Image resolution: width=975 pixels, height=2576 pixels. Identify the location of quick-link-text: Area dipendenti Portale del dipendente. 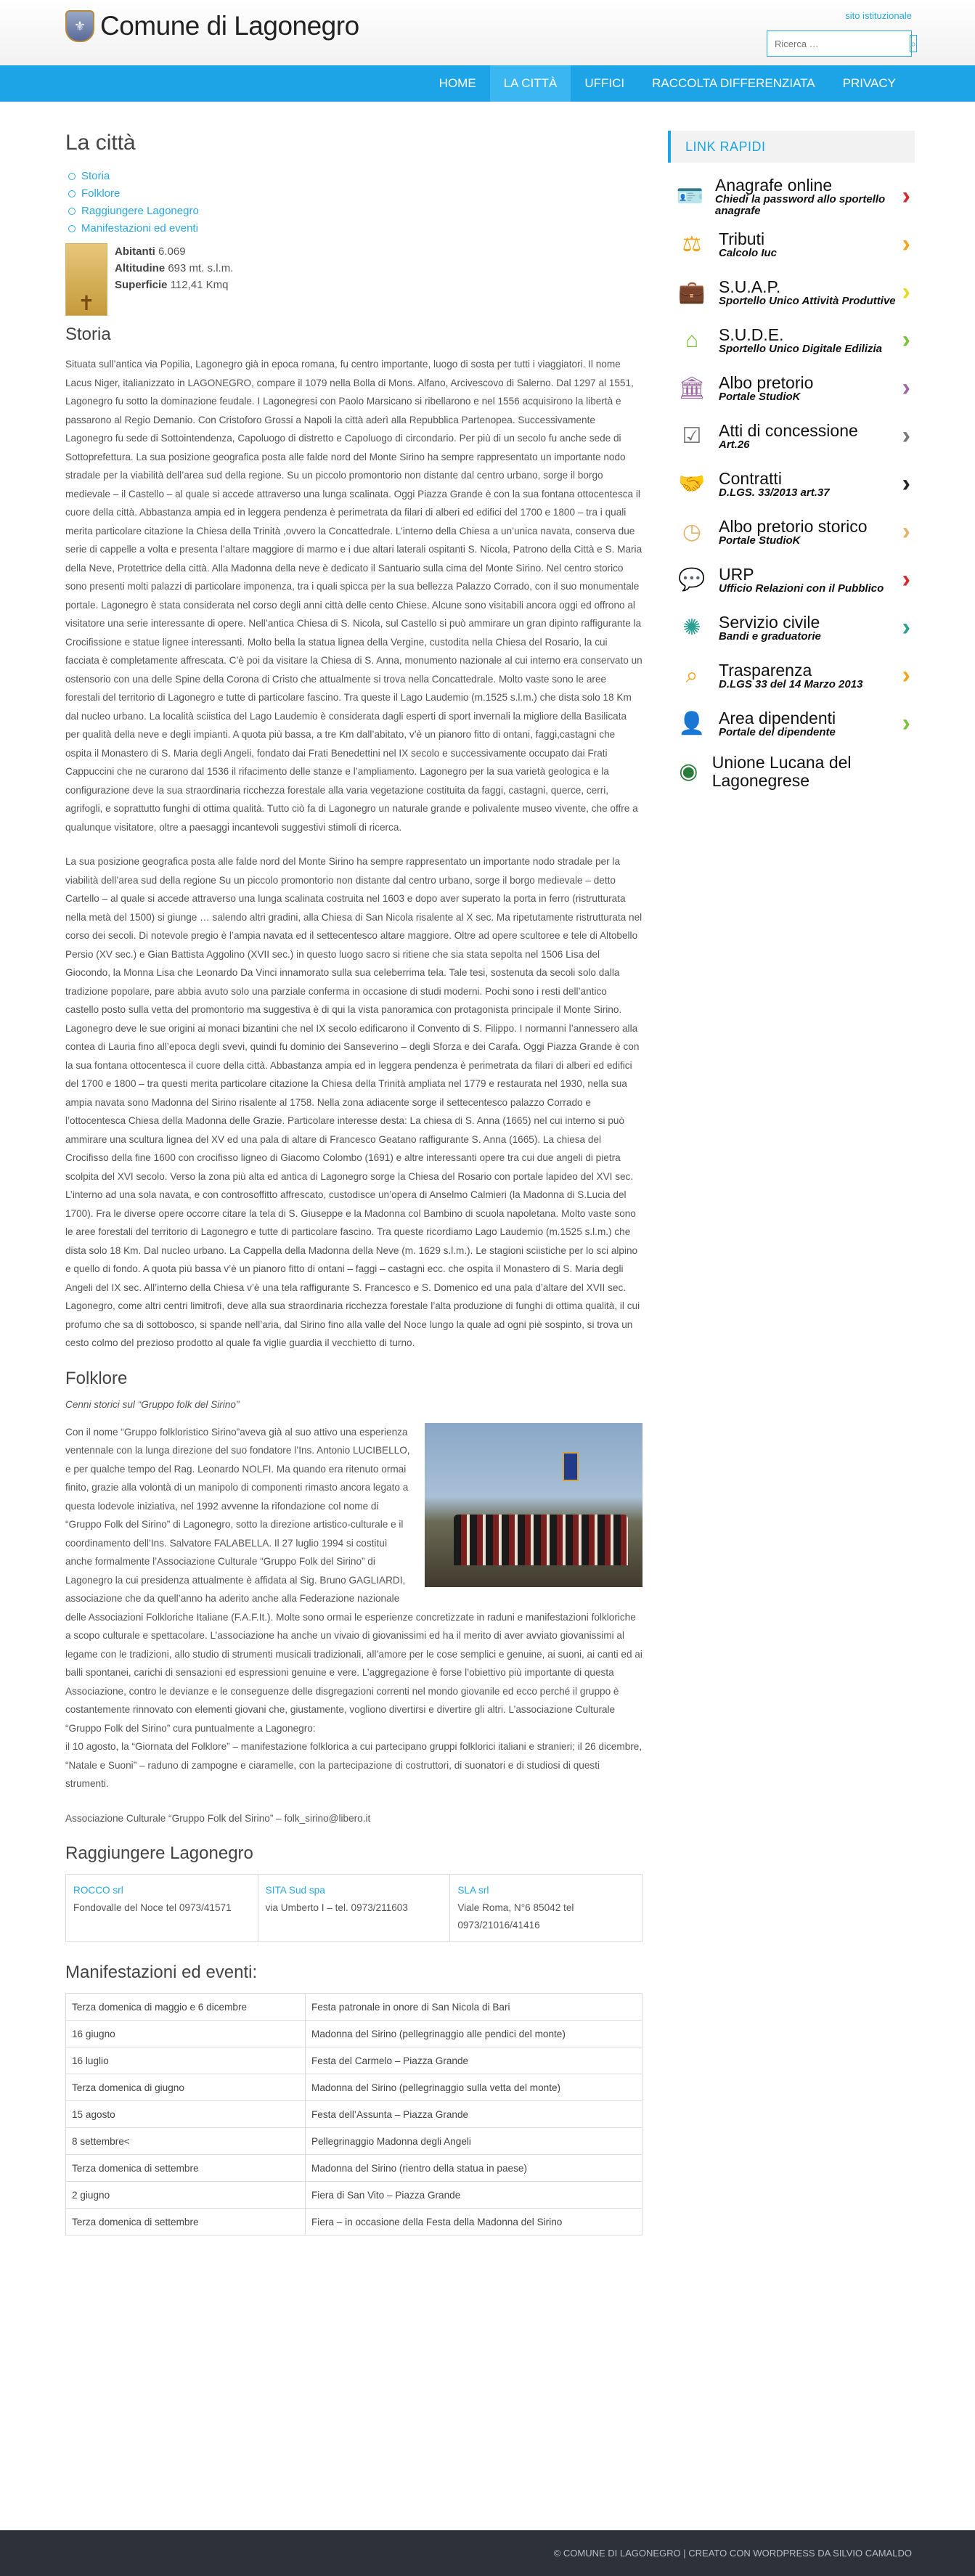
(777, 723).